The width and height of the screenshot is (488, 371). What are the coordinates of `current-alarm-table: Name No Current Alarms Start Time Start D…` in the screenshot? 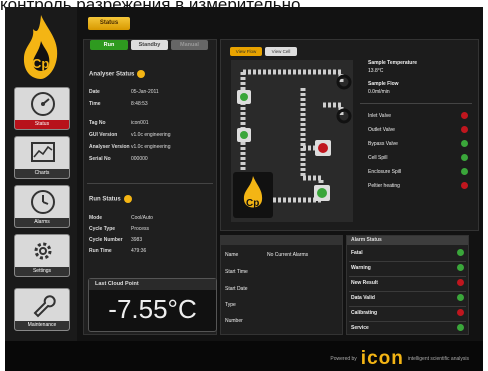 It's located at (281, 285).